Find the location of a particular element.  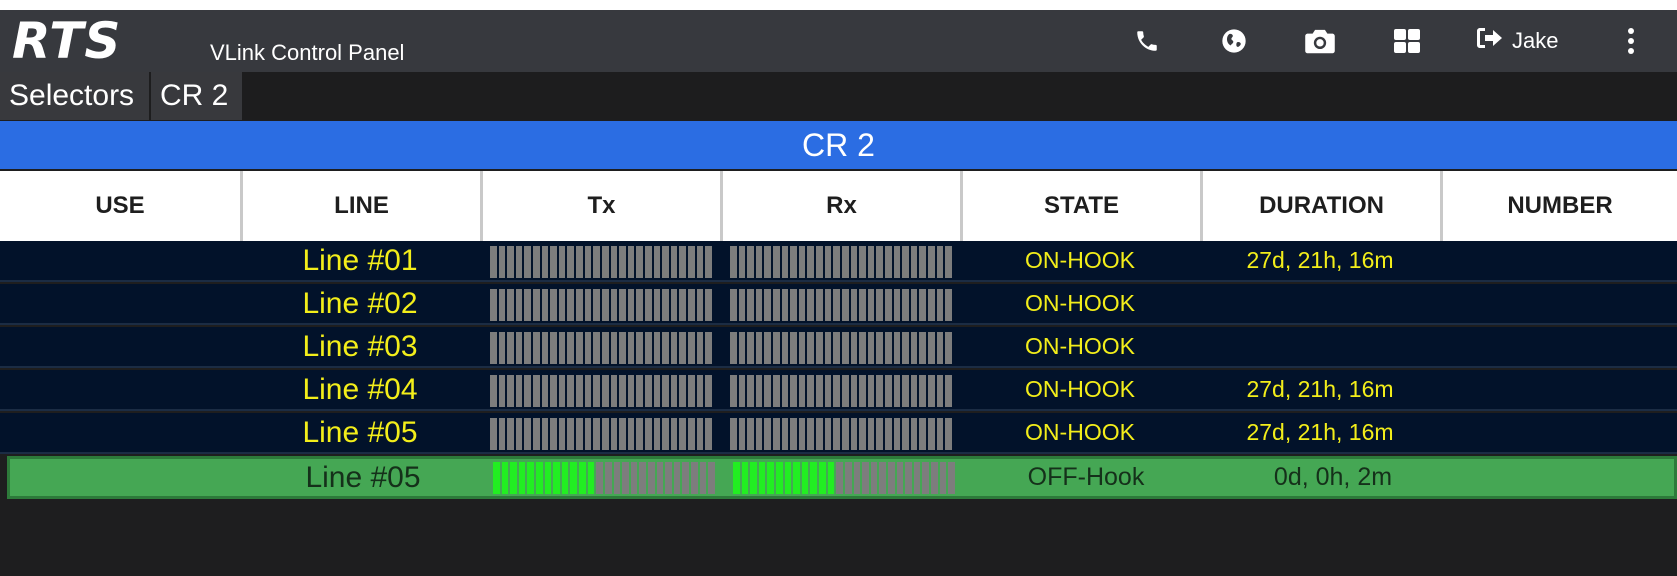

globe-icon is located at coordinates (1234, 41).